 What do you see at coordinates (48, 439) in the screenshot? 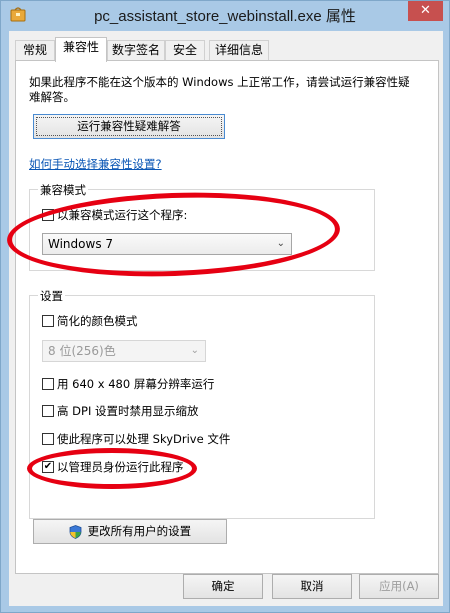
I see `skydrive-checkbox` at bounding box center [48, 439].